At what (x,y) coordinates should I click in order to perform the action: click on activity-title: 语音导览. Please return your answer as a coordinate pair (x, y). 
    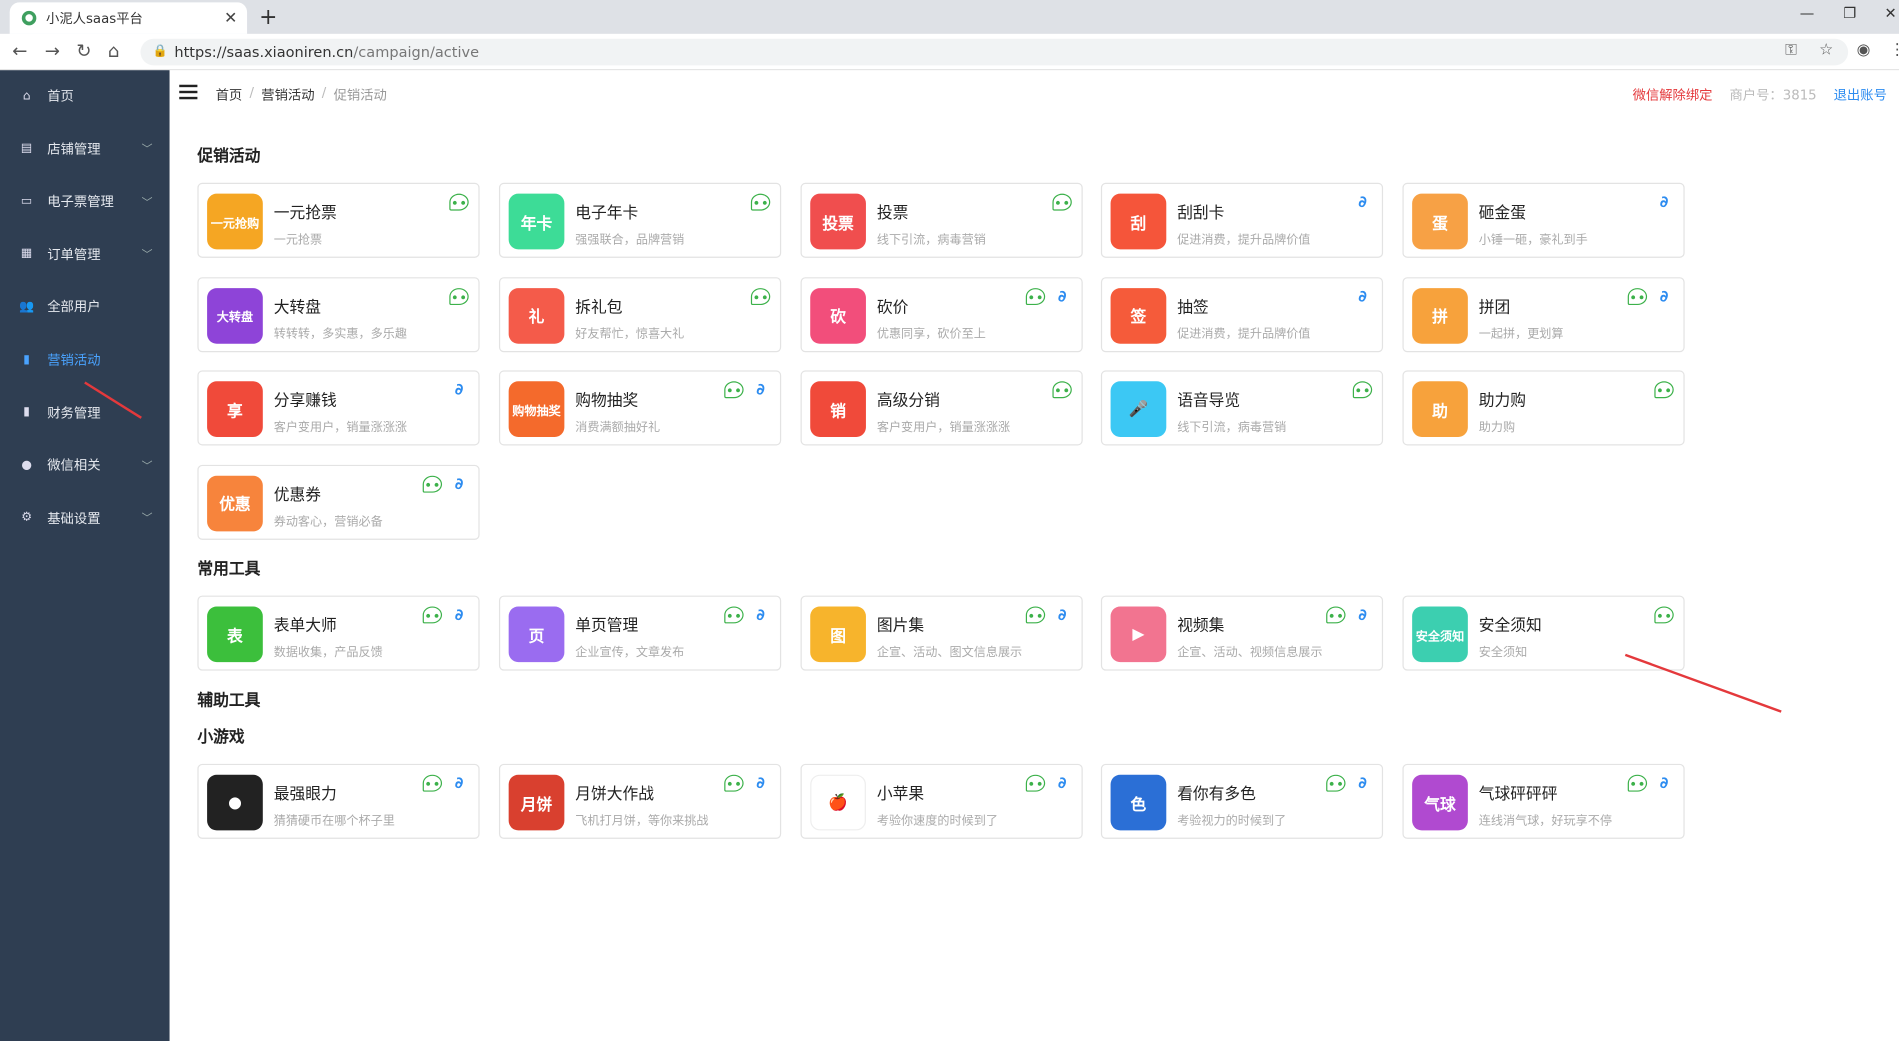
    Looking at the image, I should click on (1209, 401).